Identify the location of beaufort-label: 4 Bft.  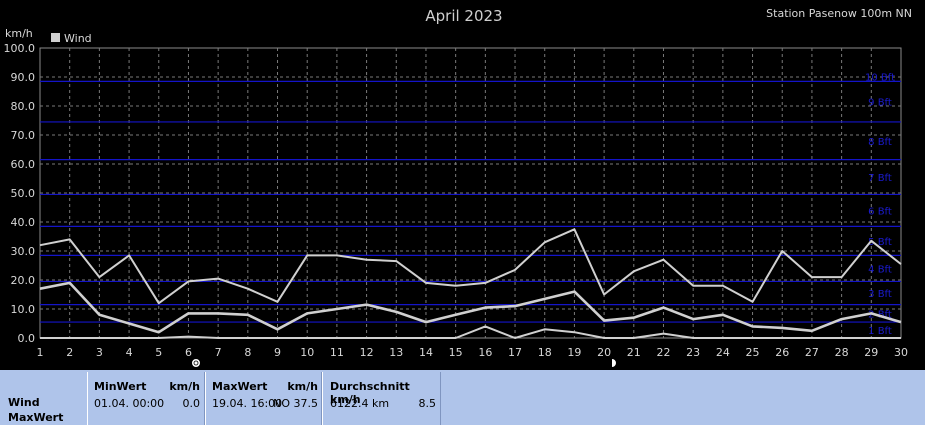
(880, 269).